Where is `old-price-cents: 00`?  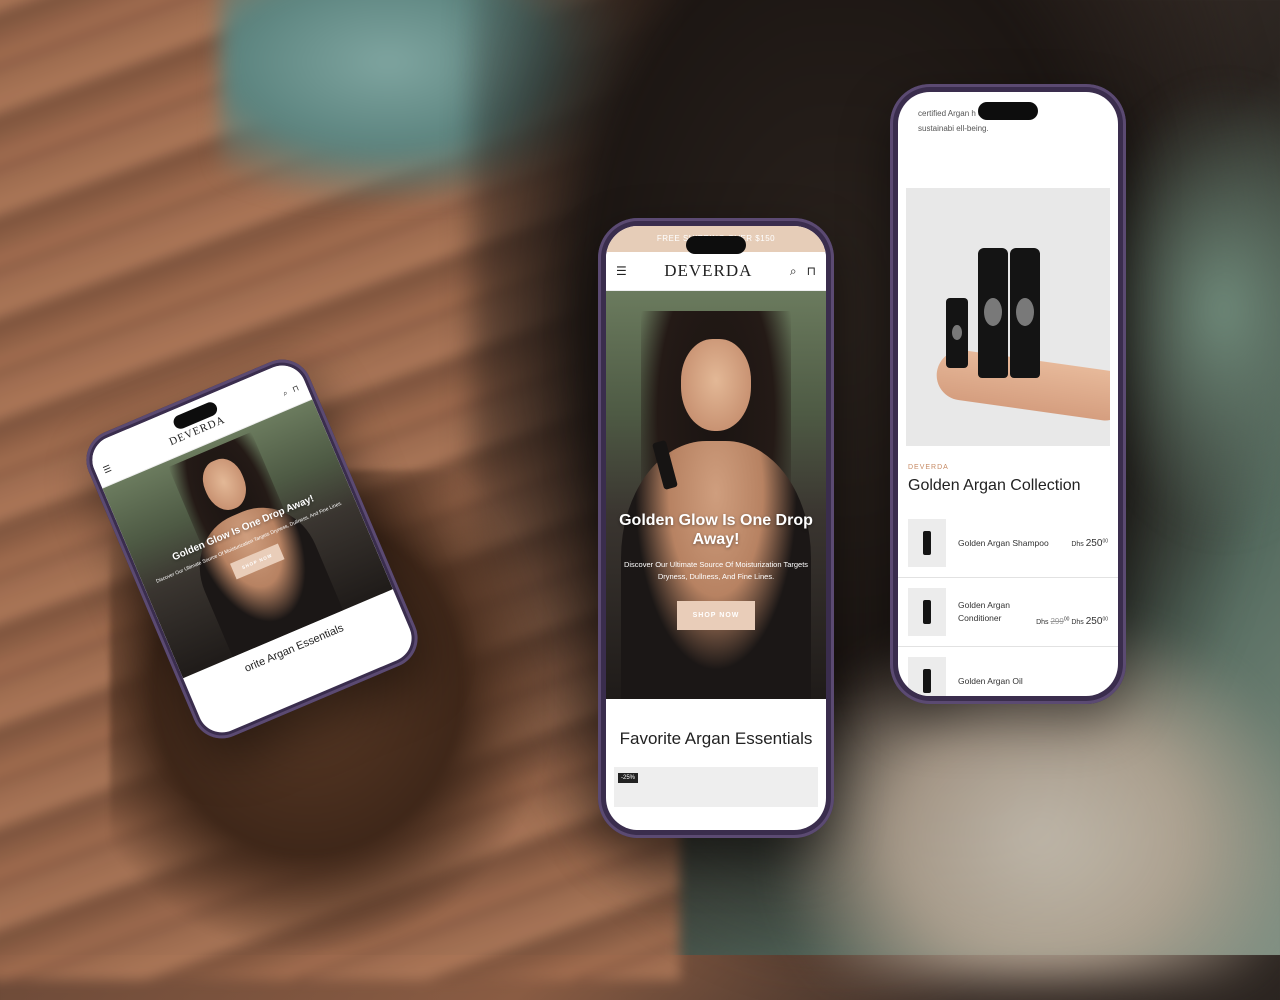 old-price-cents: 00 is located at coordinates (1066, 619).